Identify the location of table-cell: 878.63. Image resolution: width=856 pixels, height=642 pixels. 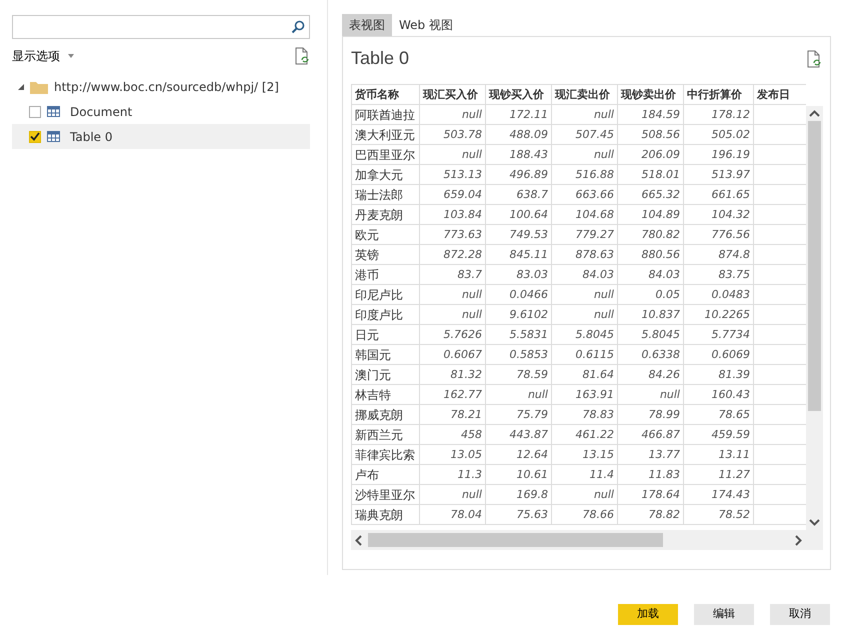
(585, 254).